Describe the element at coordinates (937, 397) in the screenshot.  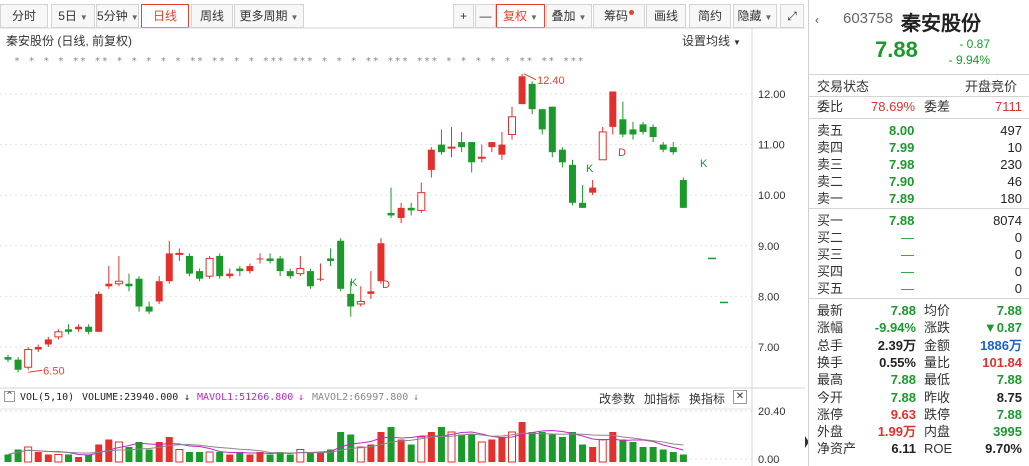
I see `stat-label: 昨收` at that location.